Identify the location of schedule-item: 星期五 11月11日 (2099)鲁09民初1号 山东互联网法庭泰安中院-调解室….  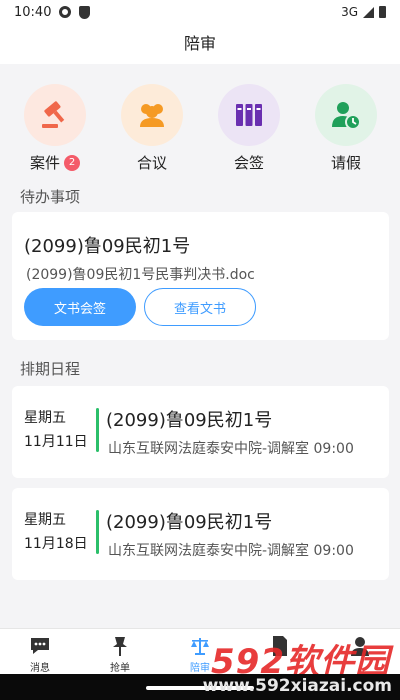
(200, 432).